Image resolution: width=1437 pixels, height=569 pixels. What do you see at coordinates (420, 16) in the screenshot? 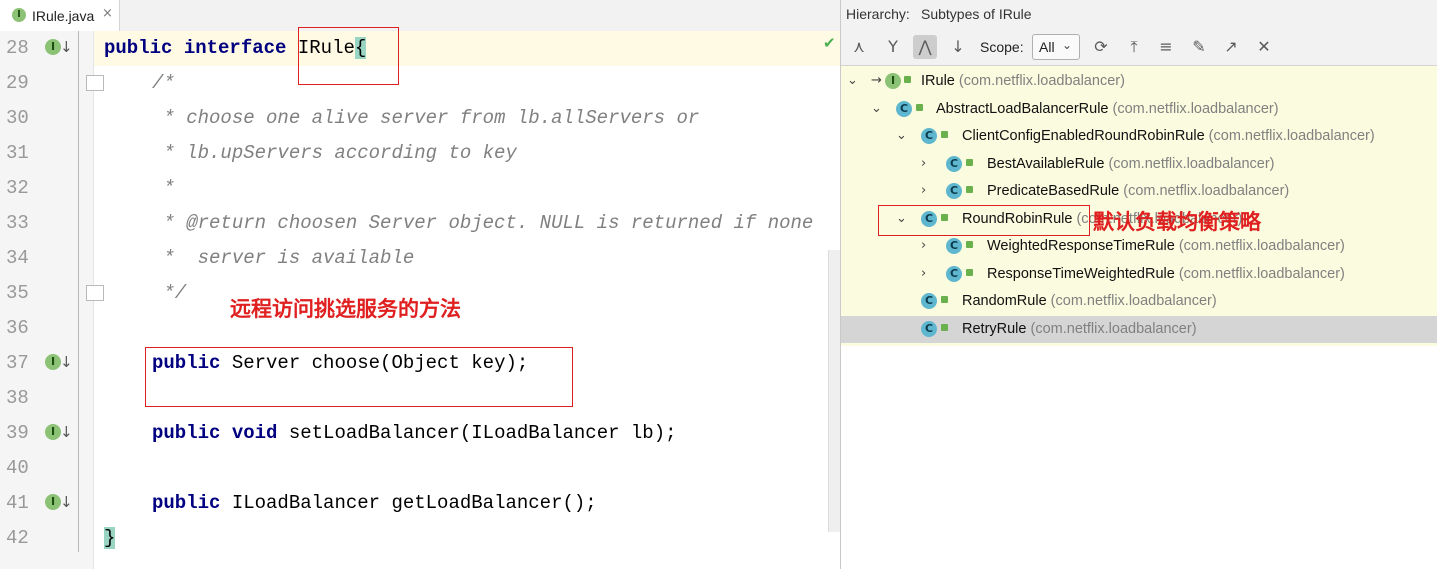
I see `editor-tab-bar: I IRule.java ×` at bounding box center [420, 16].